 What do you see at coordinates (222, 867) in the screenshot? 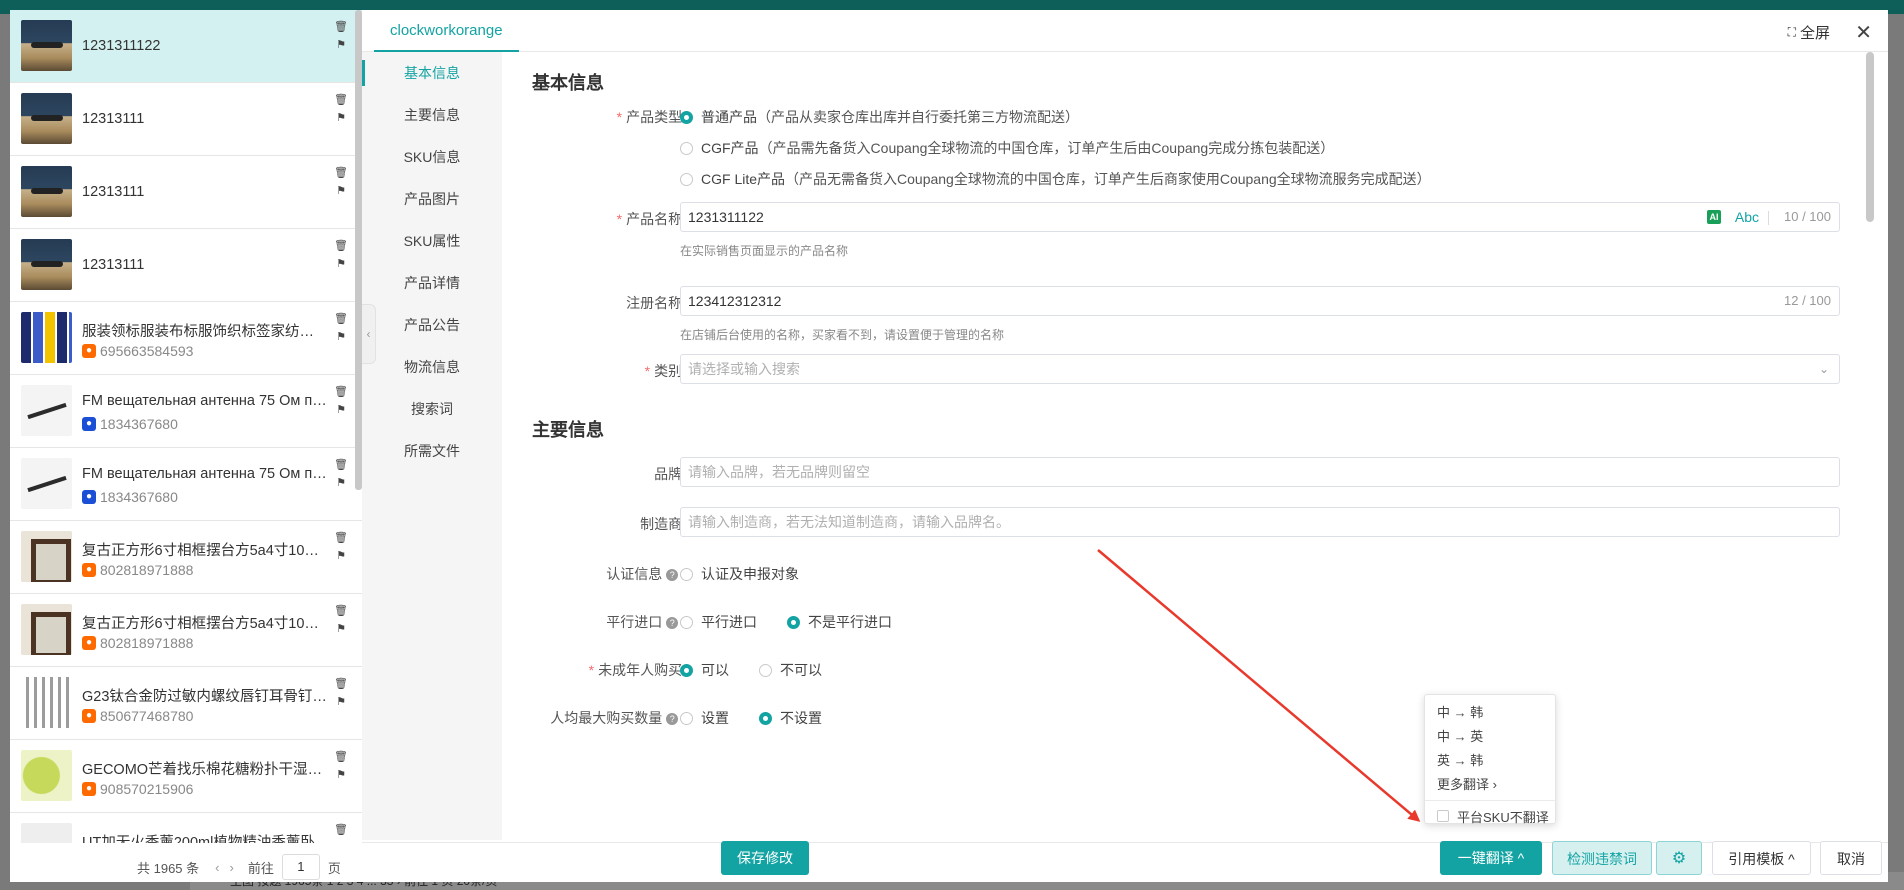
I see `prev-page-icon: ‹` at bounding box center [222, 867].